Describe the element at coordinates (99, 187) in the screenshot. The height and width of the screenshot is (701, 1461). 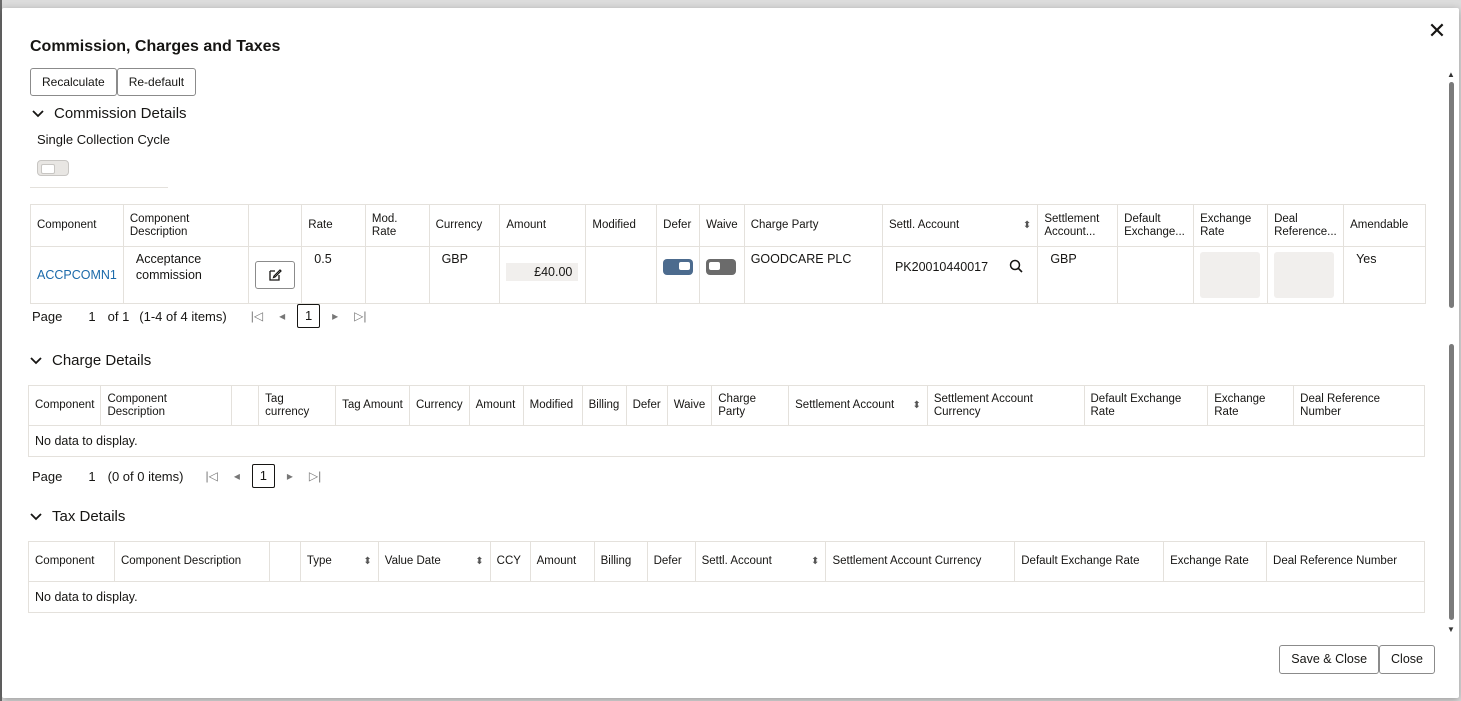
I see `divider` at that location.